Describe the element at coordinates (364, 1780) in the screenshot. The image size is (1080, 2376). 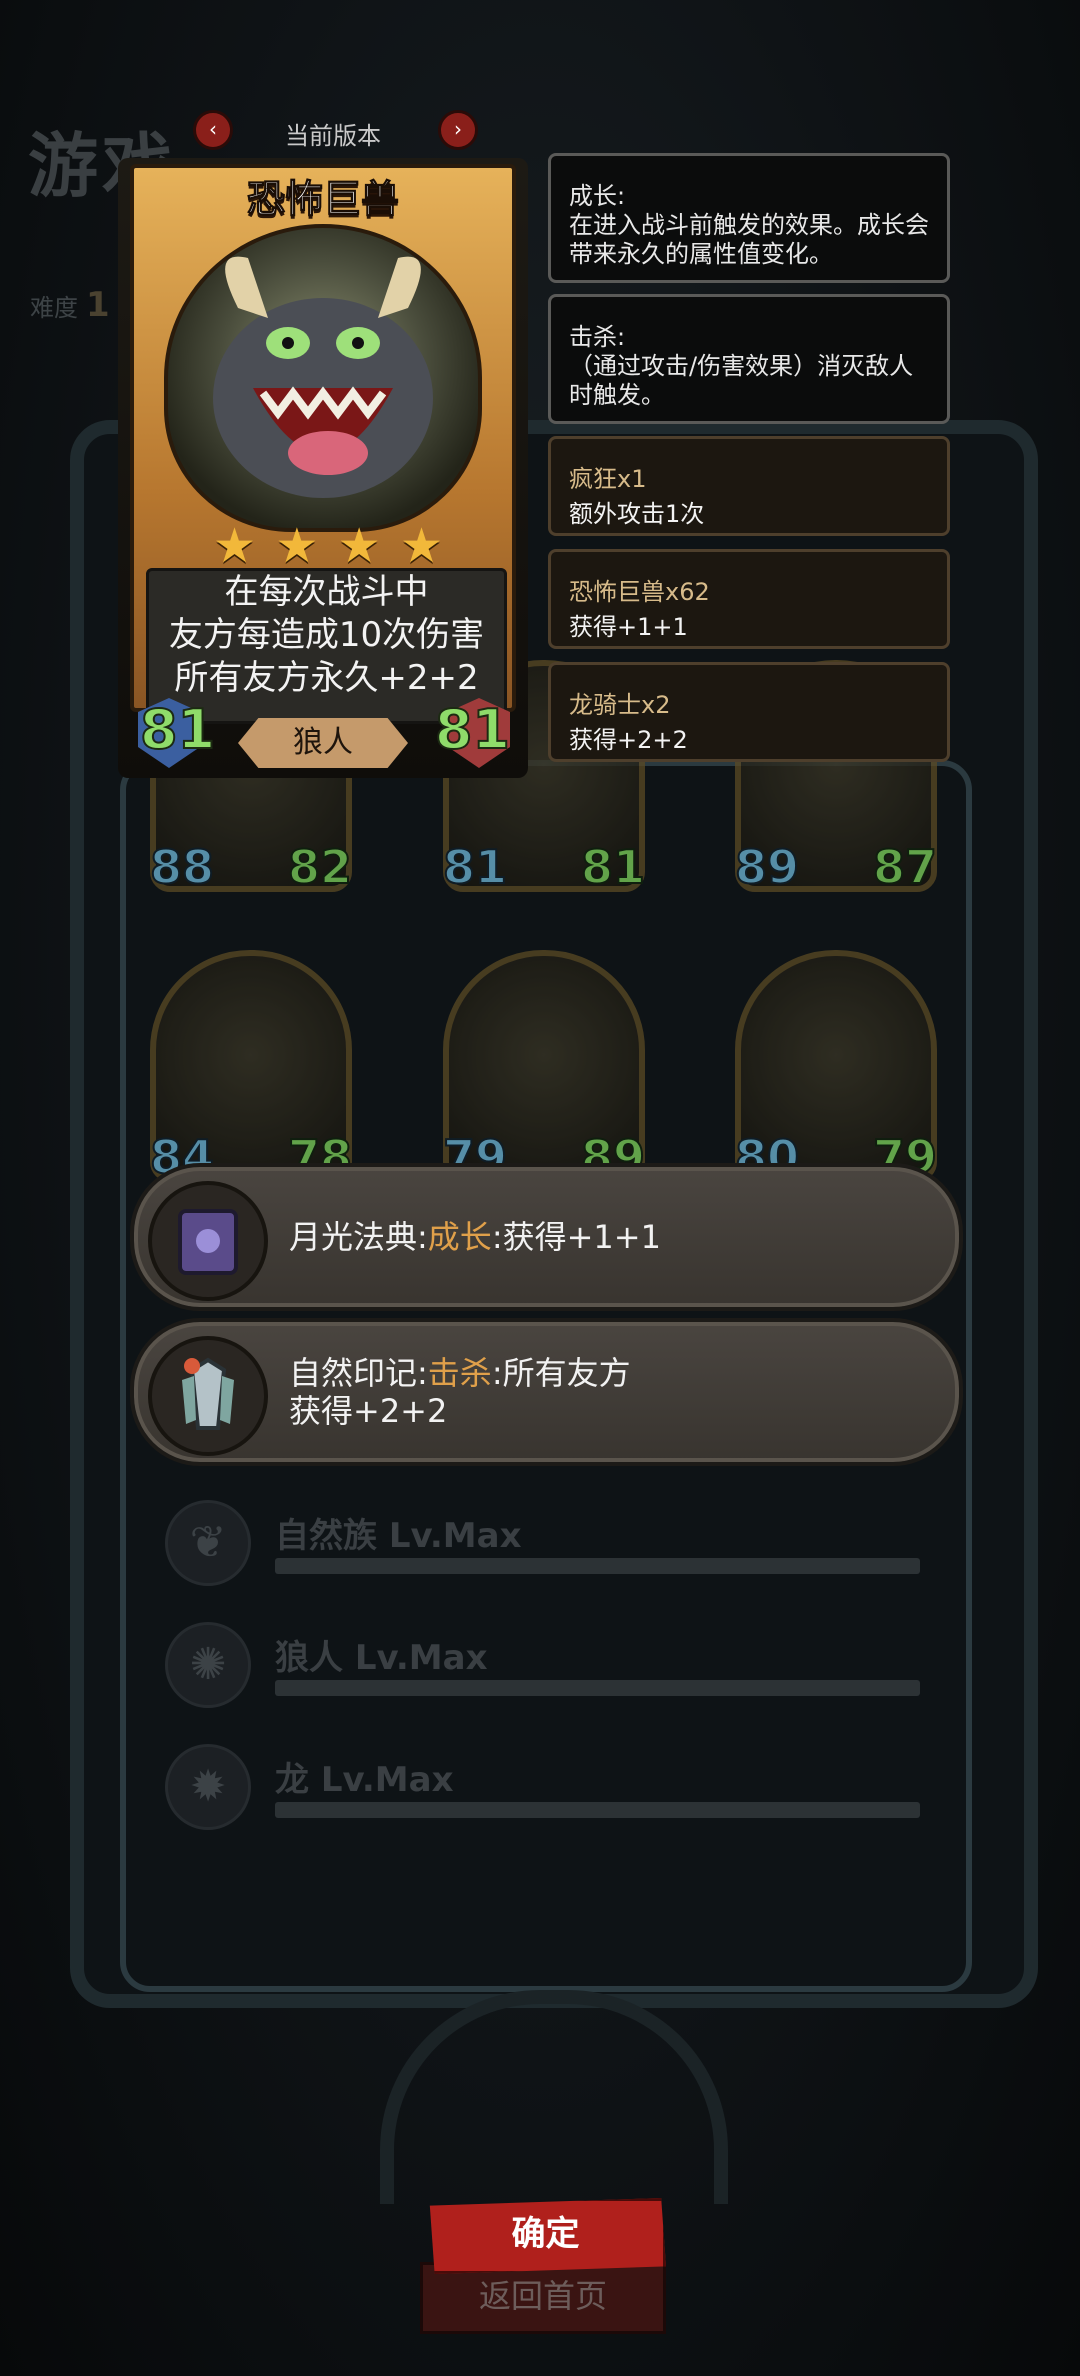
I see `level-label: 龙 Lv.Max` at that location.